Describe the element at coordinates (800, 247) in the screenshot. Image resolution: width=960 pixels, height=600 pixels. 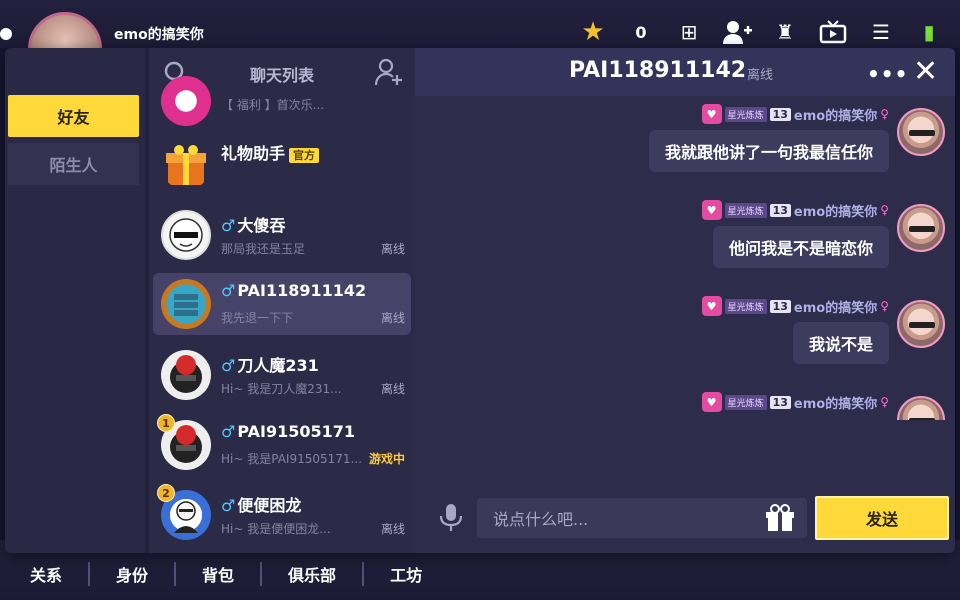
I see `message-bubble: 他问我是不是暗恋你` at that location.